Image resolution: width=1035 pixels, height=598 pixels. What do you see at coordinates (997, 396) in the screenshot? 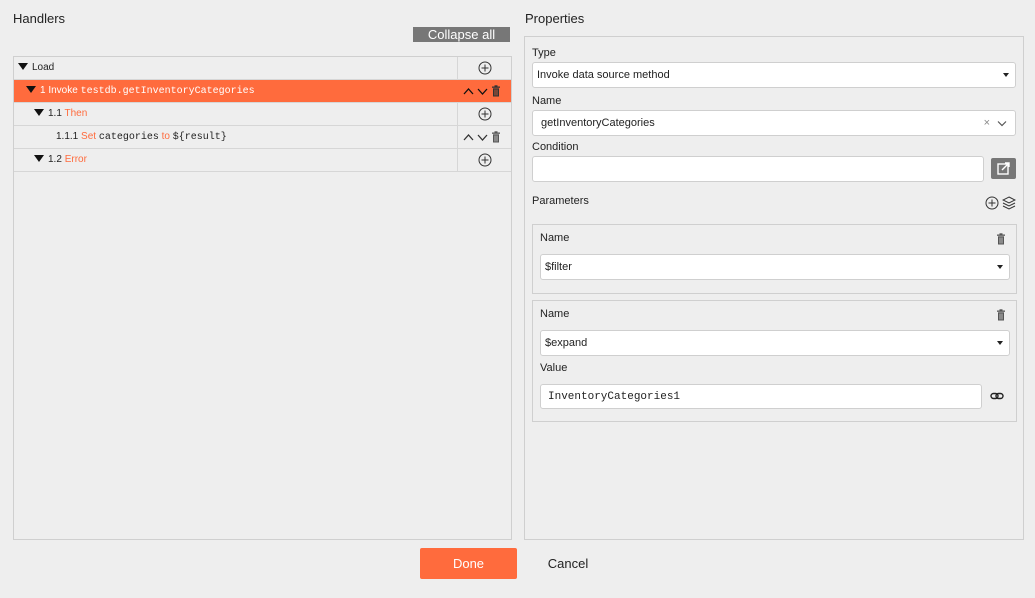
I see `link-icon` at bounding box center [997, 396].